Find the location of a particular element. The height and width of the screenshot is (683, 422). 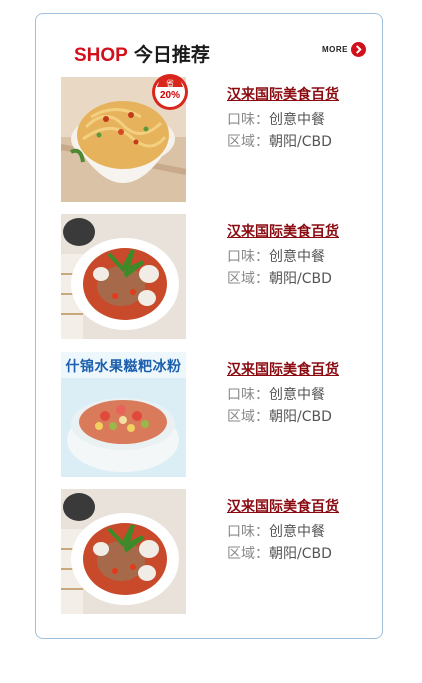

section-title: 今日推荐 is located at coordinates (171, 55).